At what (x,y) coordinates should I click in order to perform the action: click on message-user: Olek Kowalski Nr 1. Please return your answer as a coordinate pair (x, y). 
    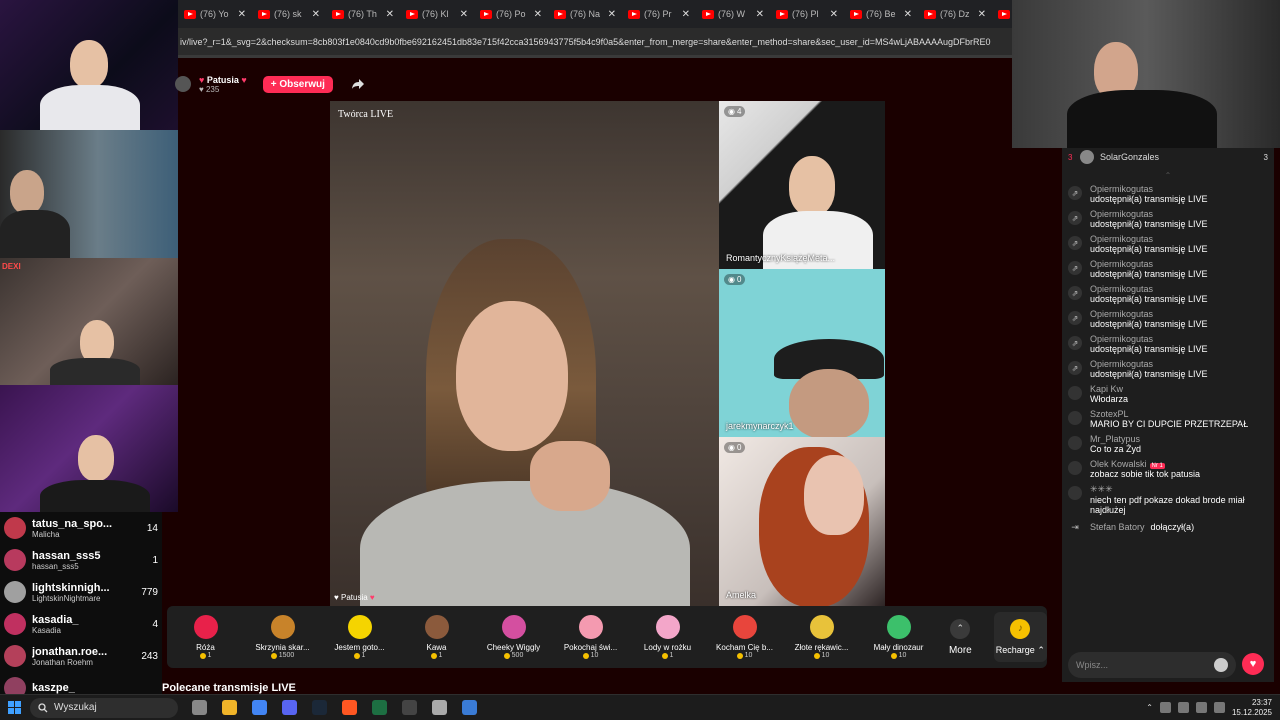
    Looking at the image, I should click on (1145, 464).